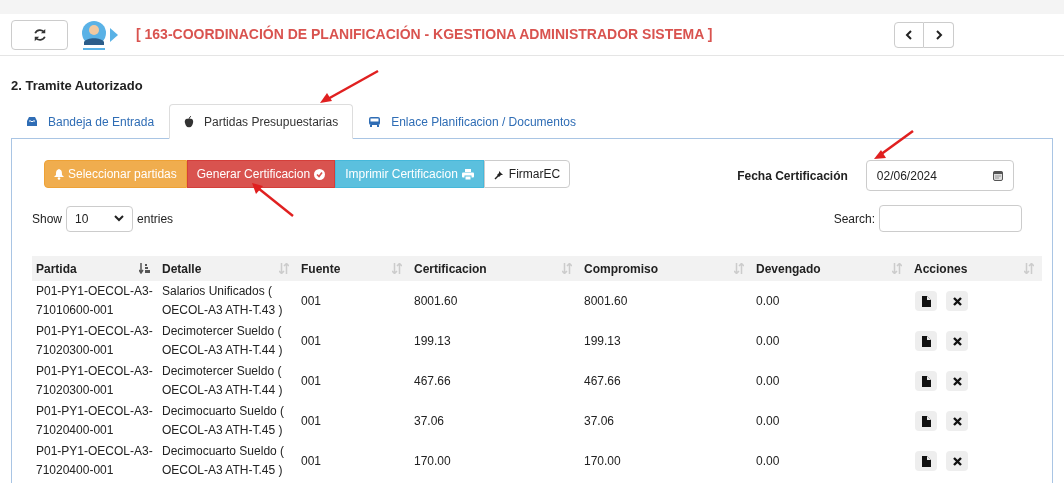 Image resolution: width=1064 pixels, height=483 pixels. Describe the element at coordinates (495, 268) in the screenshot. I see `column-header: Certificacion` at that location.